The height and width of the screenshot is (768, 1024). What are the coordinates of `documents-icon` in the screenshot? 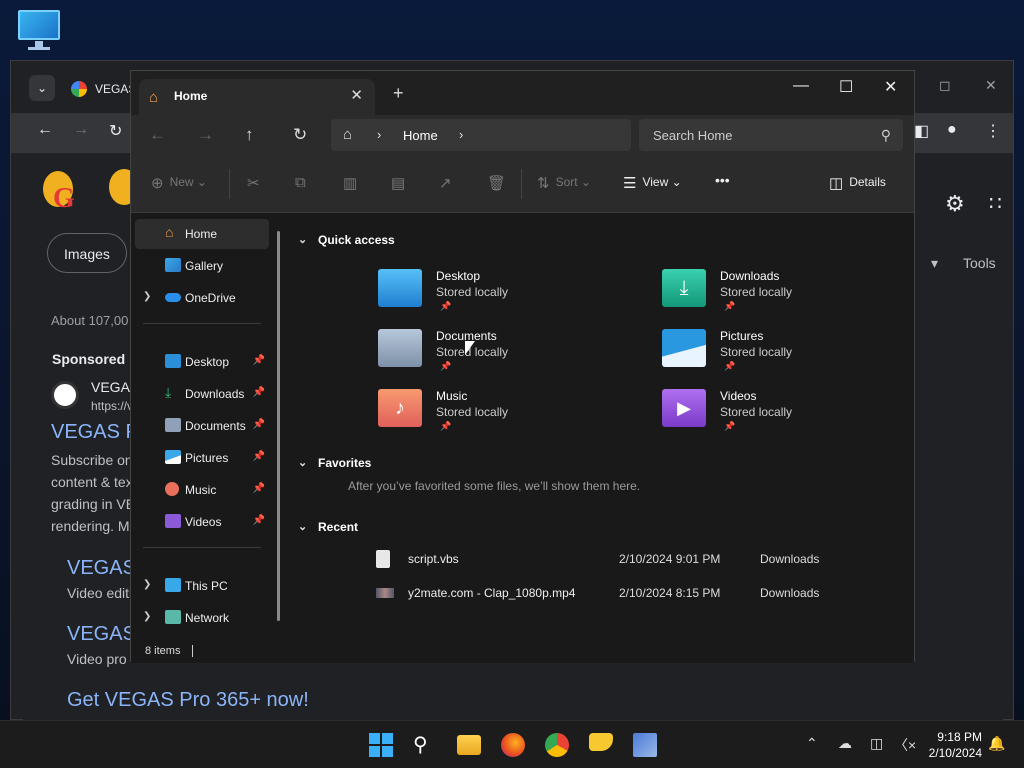 It's located at (173, 425).